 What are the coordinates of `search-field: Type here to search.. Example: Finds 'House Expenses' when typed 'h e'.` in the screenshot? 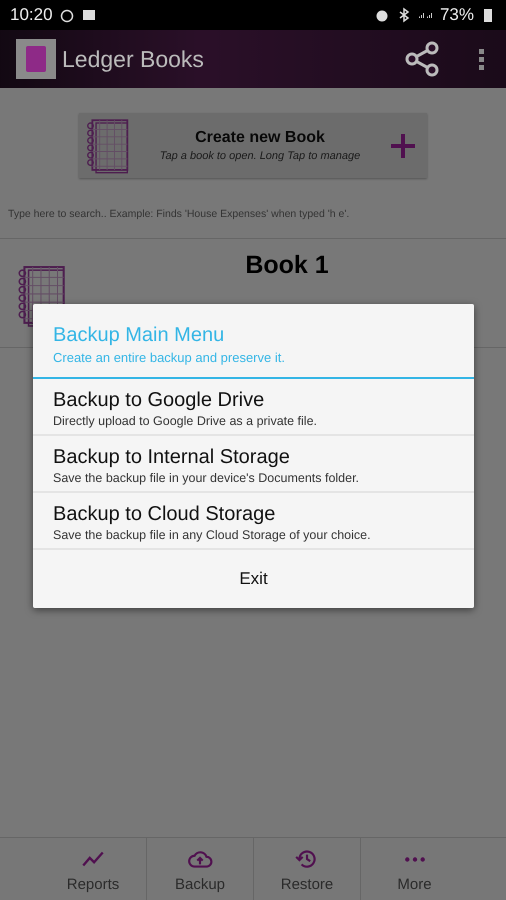 It's located at (253, 221).